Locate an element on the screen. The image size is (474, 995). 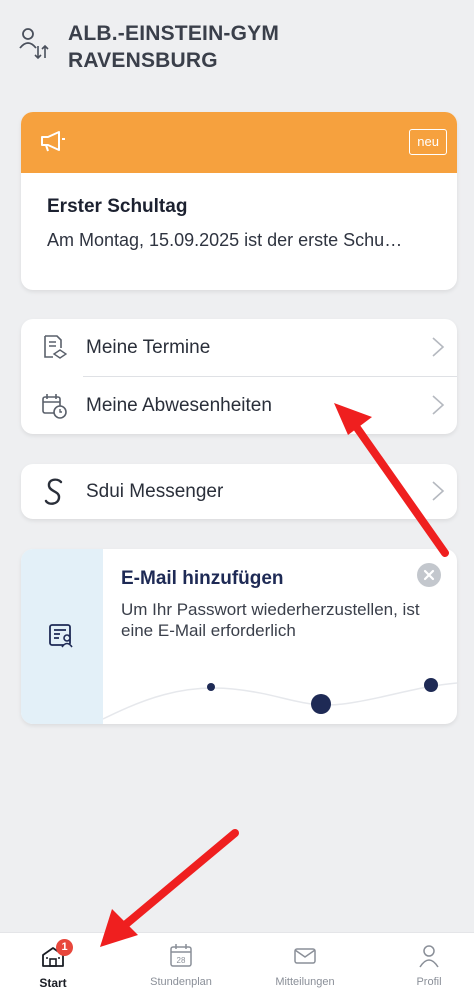
news-header-bar: neu is located at coordinates (239, 142).